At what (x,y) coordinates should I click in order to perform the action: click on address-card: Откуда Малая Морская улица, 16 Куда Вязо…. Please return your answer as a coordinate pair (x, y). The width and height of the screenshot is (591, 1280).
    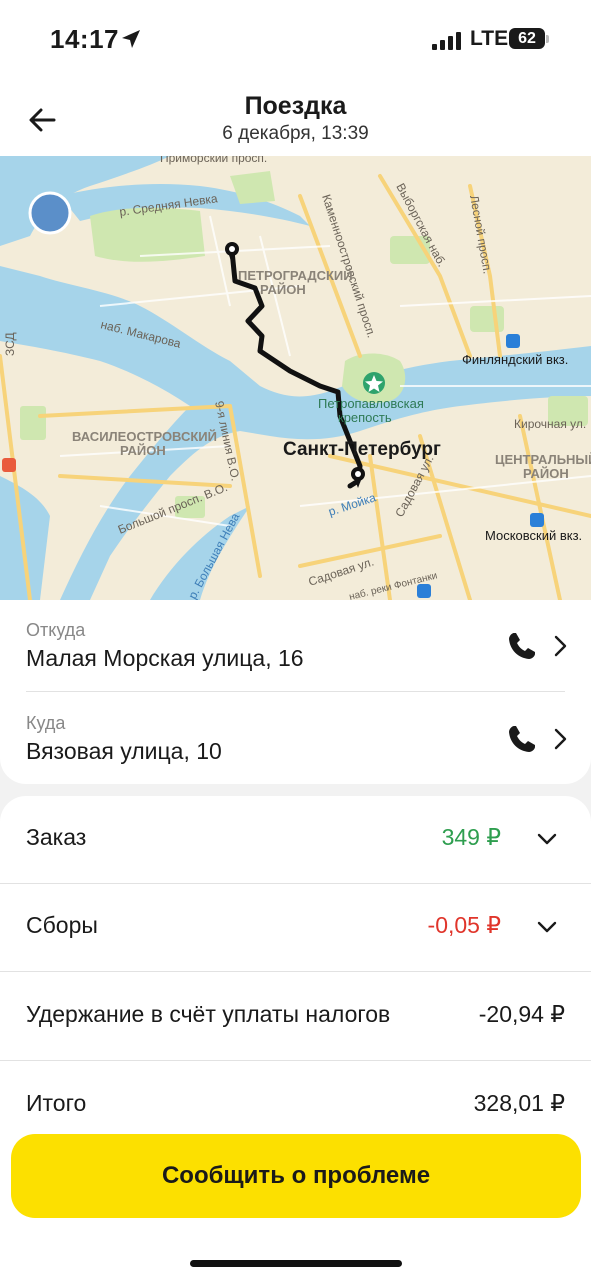
    Looking at the image, I should click on (295, 692).